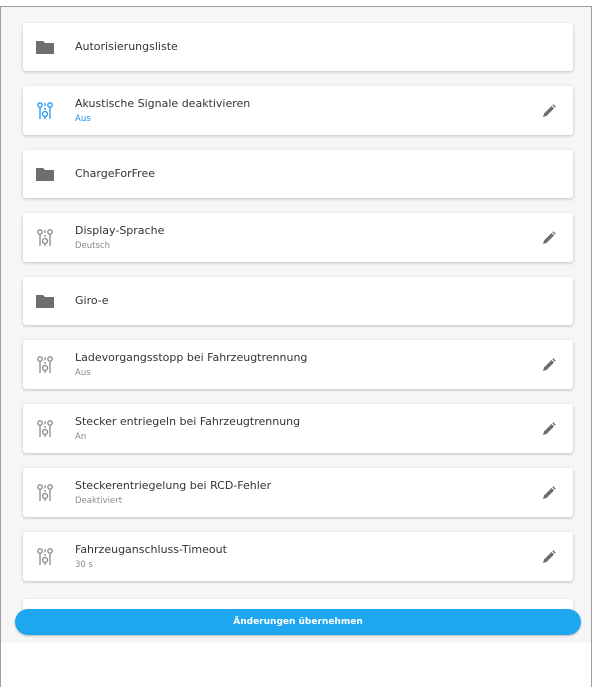 The width and height of the screenshot is (594, 688). I want to click on list-item-label: Fahrzeuganschluss-Timeout, so click(151, 549).